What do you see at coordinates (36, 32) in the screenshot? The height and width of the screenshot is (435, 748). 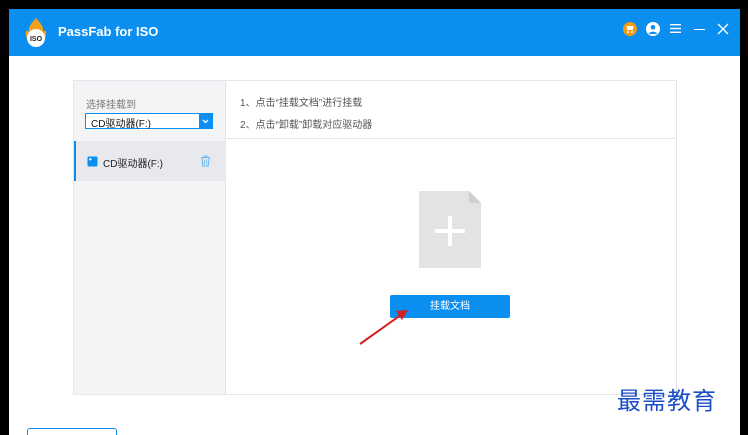 I see `passfab-logo-icon: ISO` at bounding box center [36, 32].